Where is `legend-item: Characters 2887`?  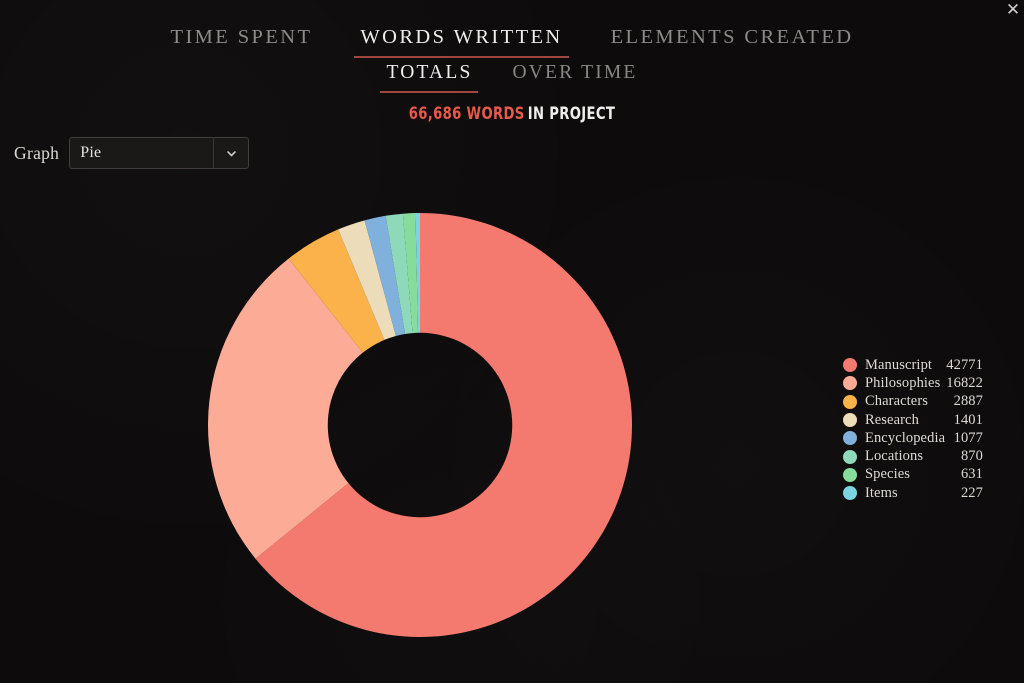 legend-item: Characters 2887 is located at coordinates (913, 402).